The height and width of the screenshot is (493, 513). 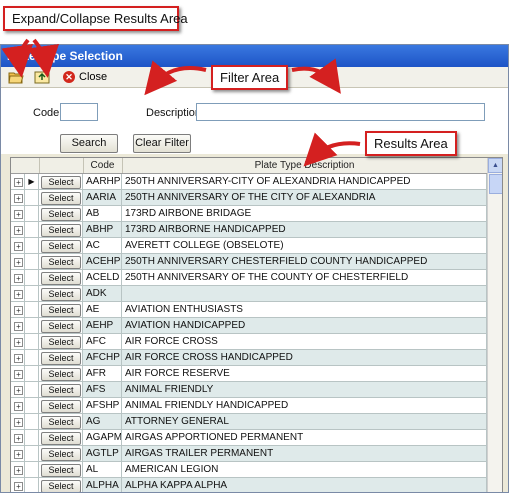 I want to click on table-row: + Select AE AVIATION ENTHUSIASTS, so click(x=249, y=310).